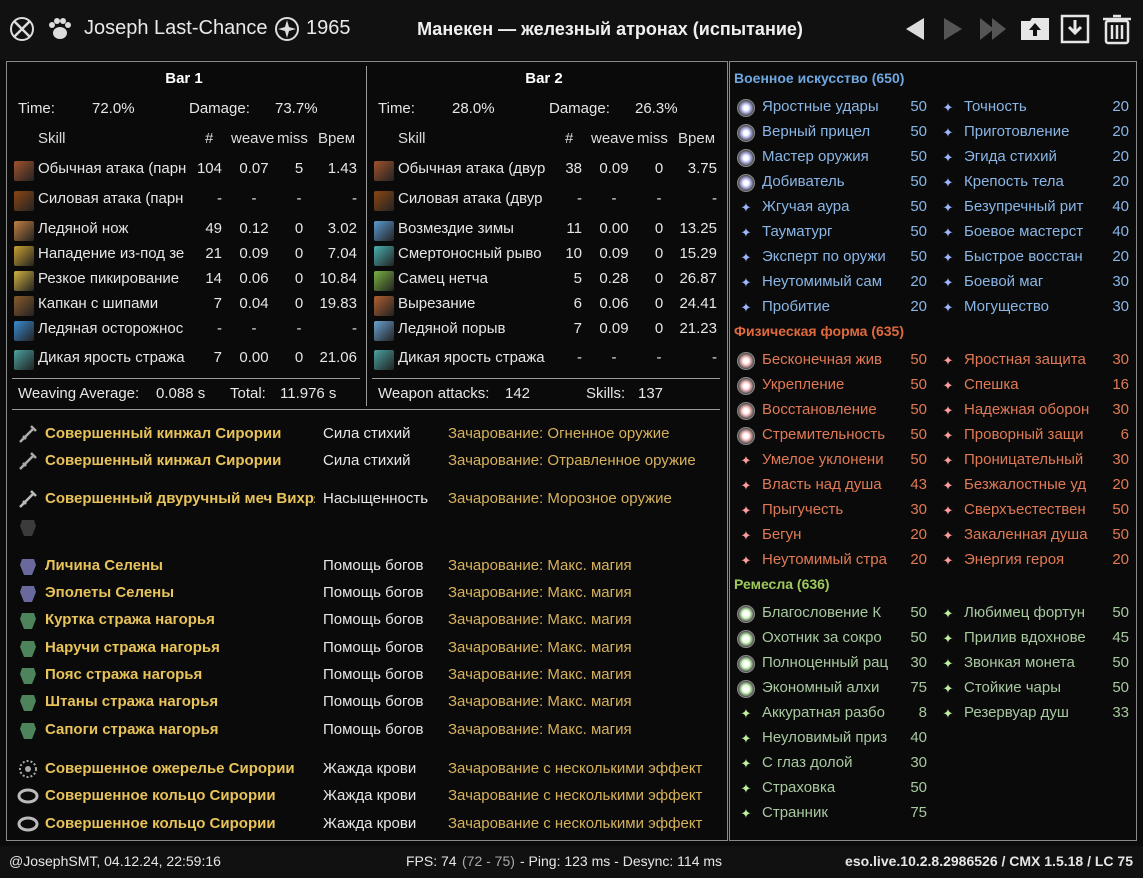 The height and width of the screenshot is (878, 1143). I want to click on skill-name: Смертоносный рыво, so click(470, 253).